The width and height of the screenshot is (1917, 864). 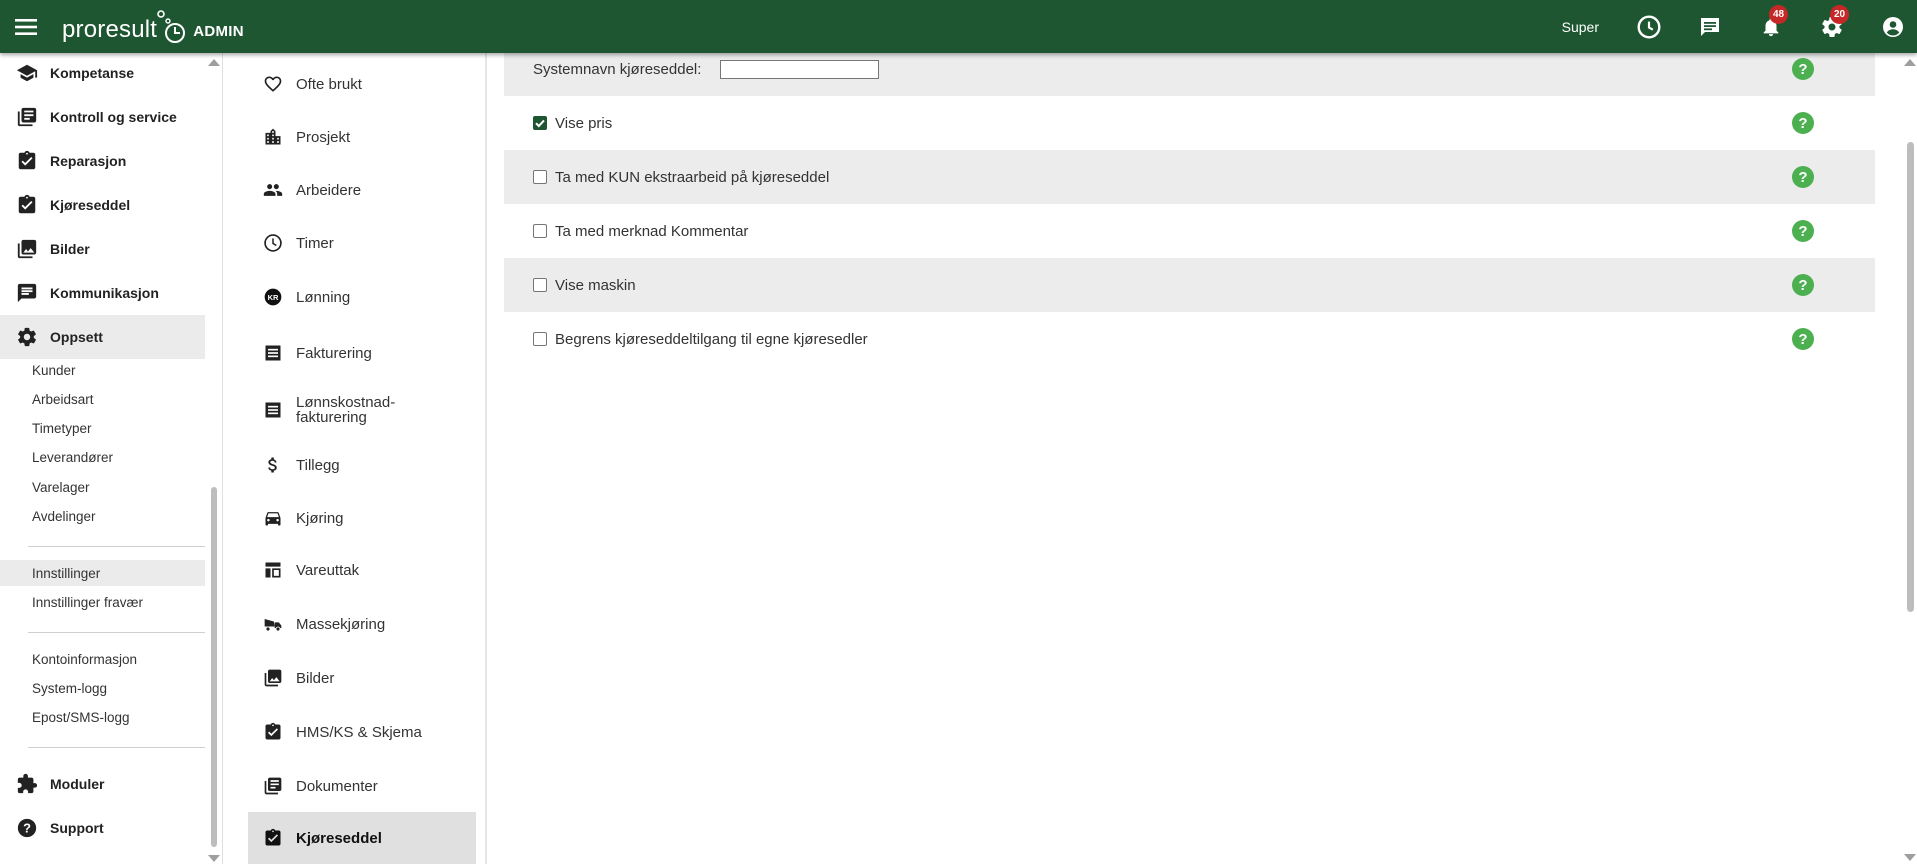 I want to click on subnav-item-hms-ks-skjema: HMS/KS & Skjema, so click(x=362, y=732).